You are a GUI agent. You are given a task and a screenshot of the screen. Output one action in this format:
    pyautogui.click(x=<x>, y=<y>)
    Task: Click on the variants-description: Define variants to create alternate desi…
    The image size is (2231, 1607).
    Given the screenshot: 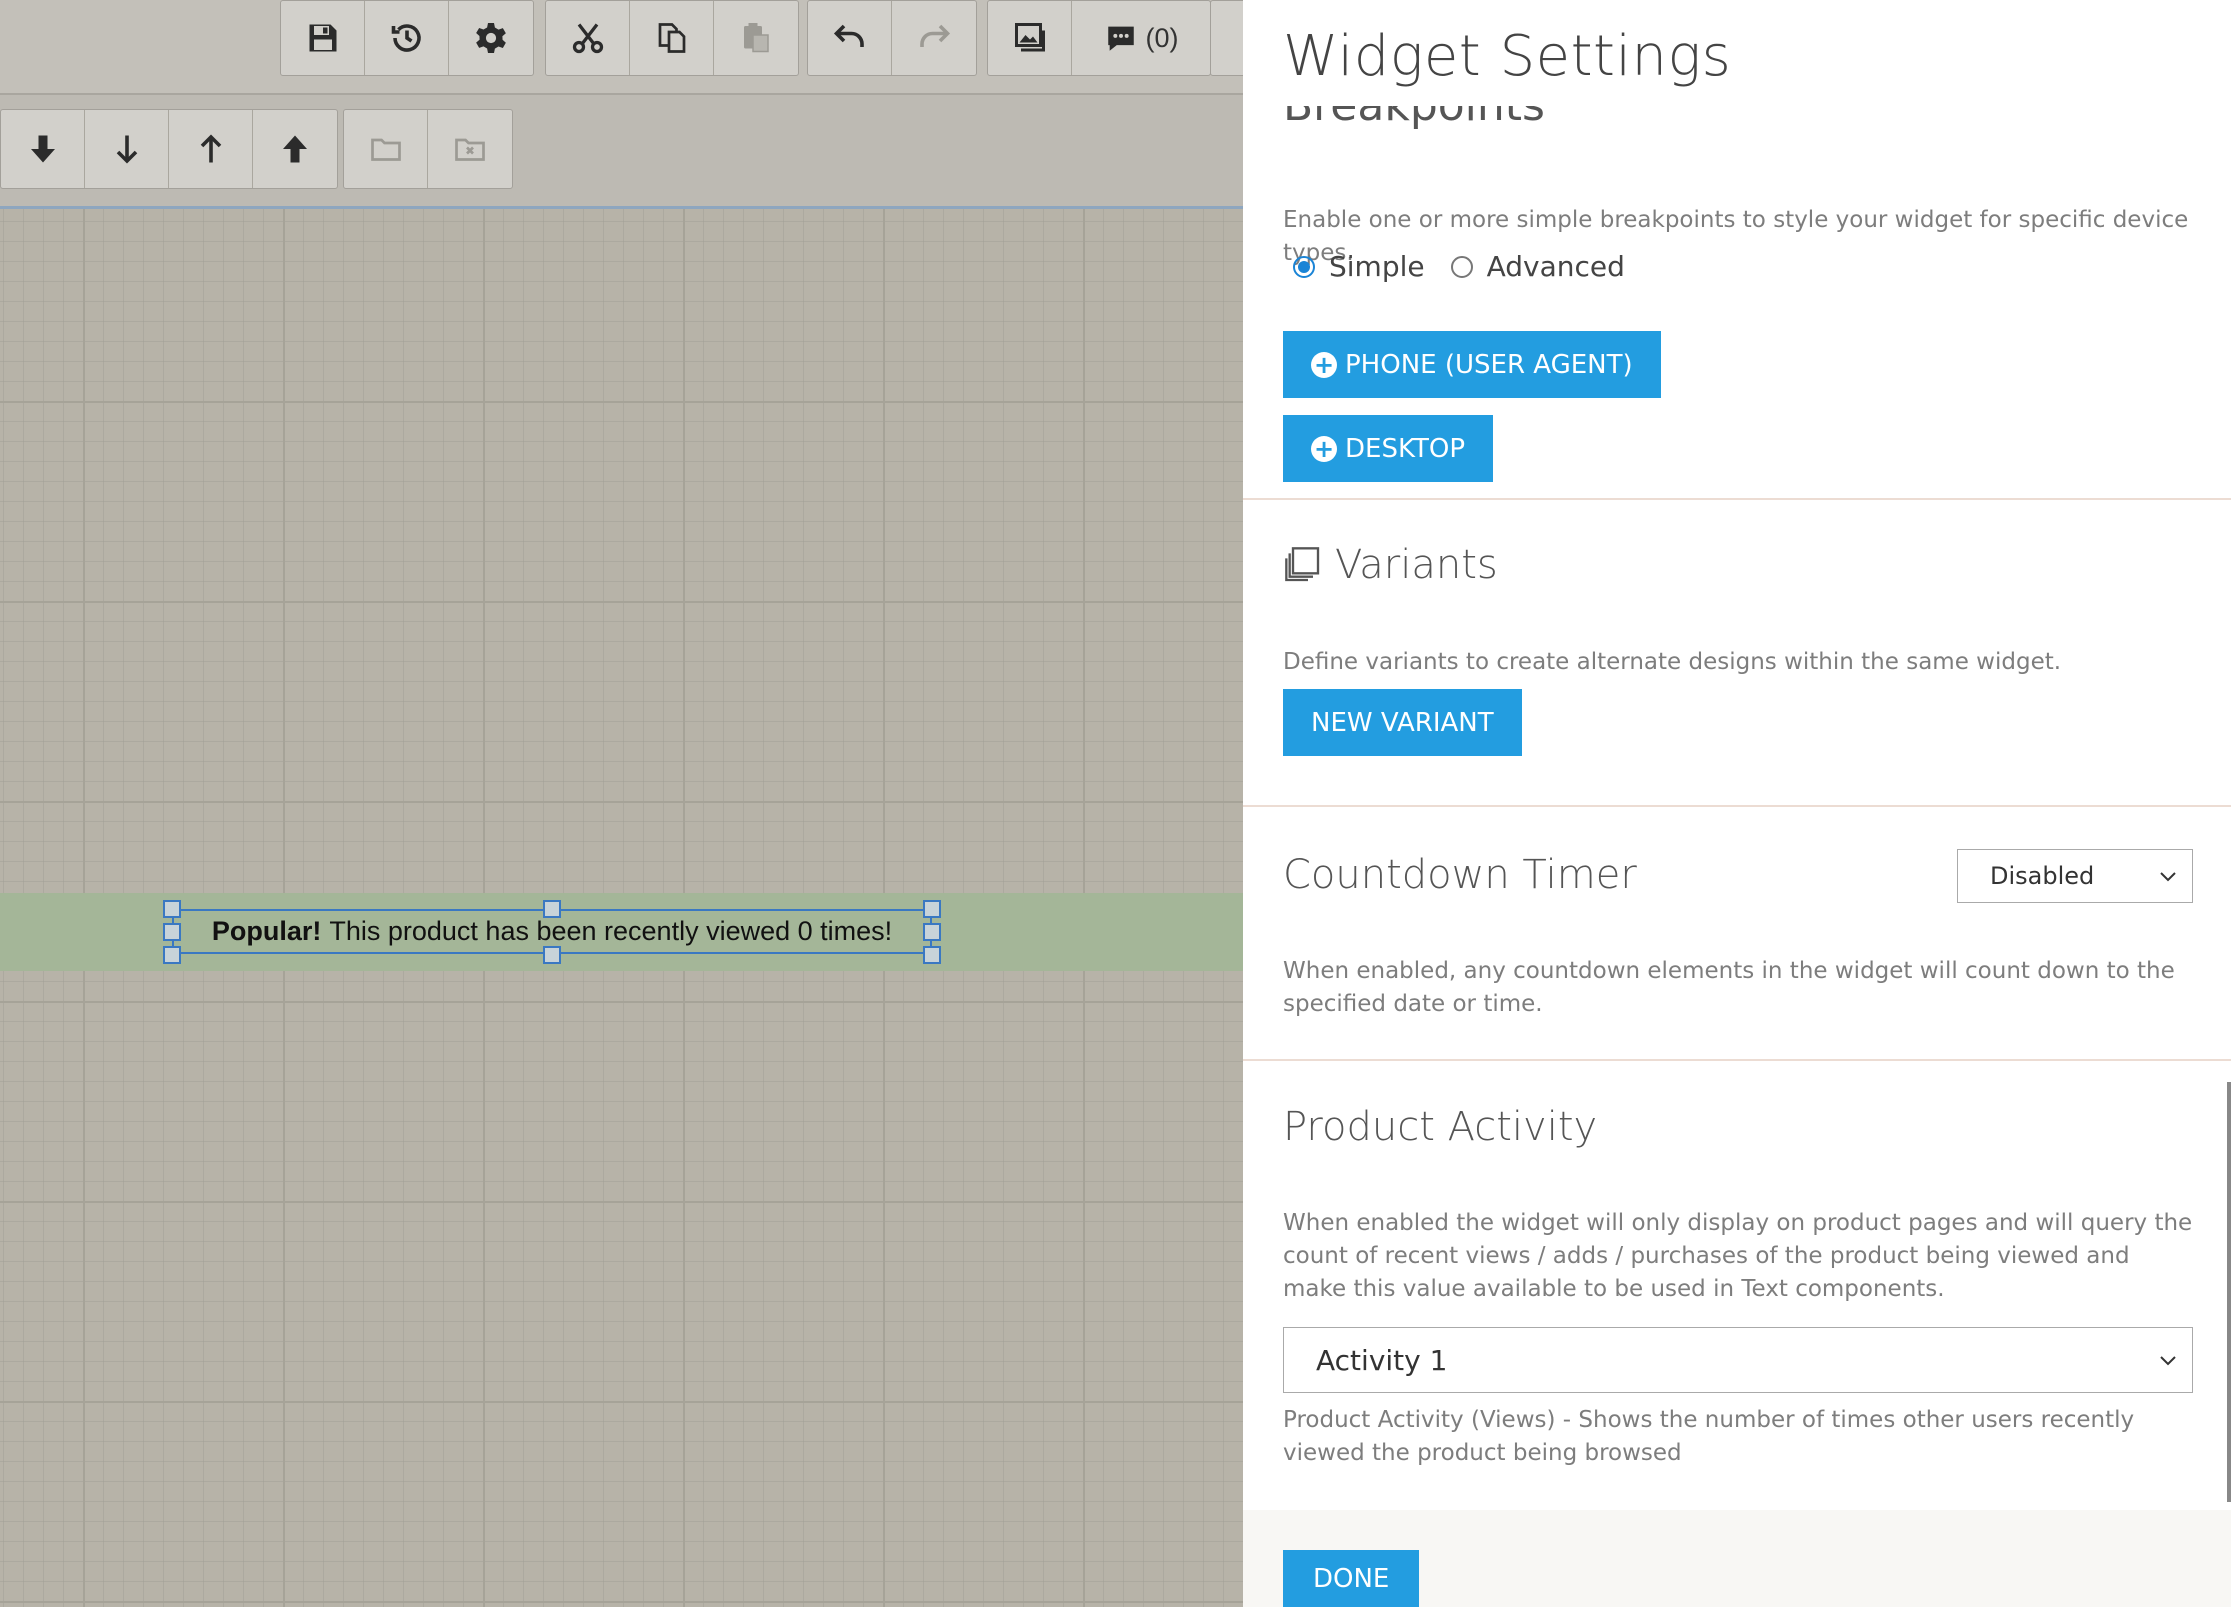 What is the action you would take?
    pyautogui.click(x=1672, y=662)
    